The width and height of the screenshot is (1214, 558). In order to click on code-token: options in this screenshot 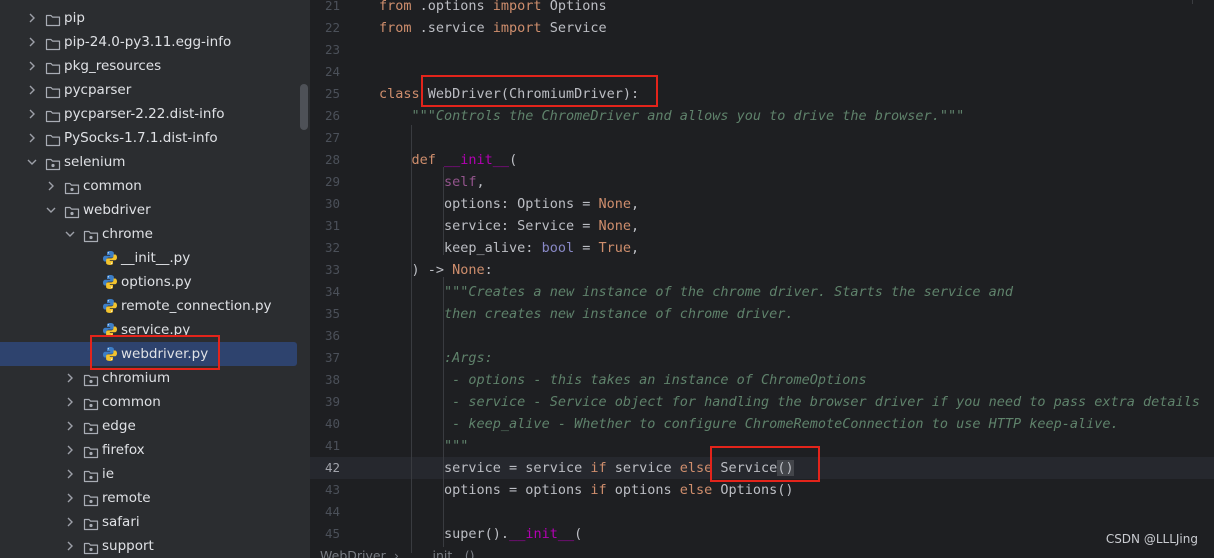, I will do `click(643, 490)`.